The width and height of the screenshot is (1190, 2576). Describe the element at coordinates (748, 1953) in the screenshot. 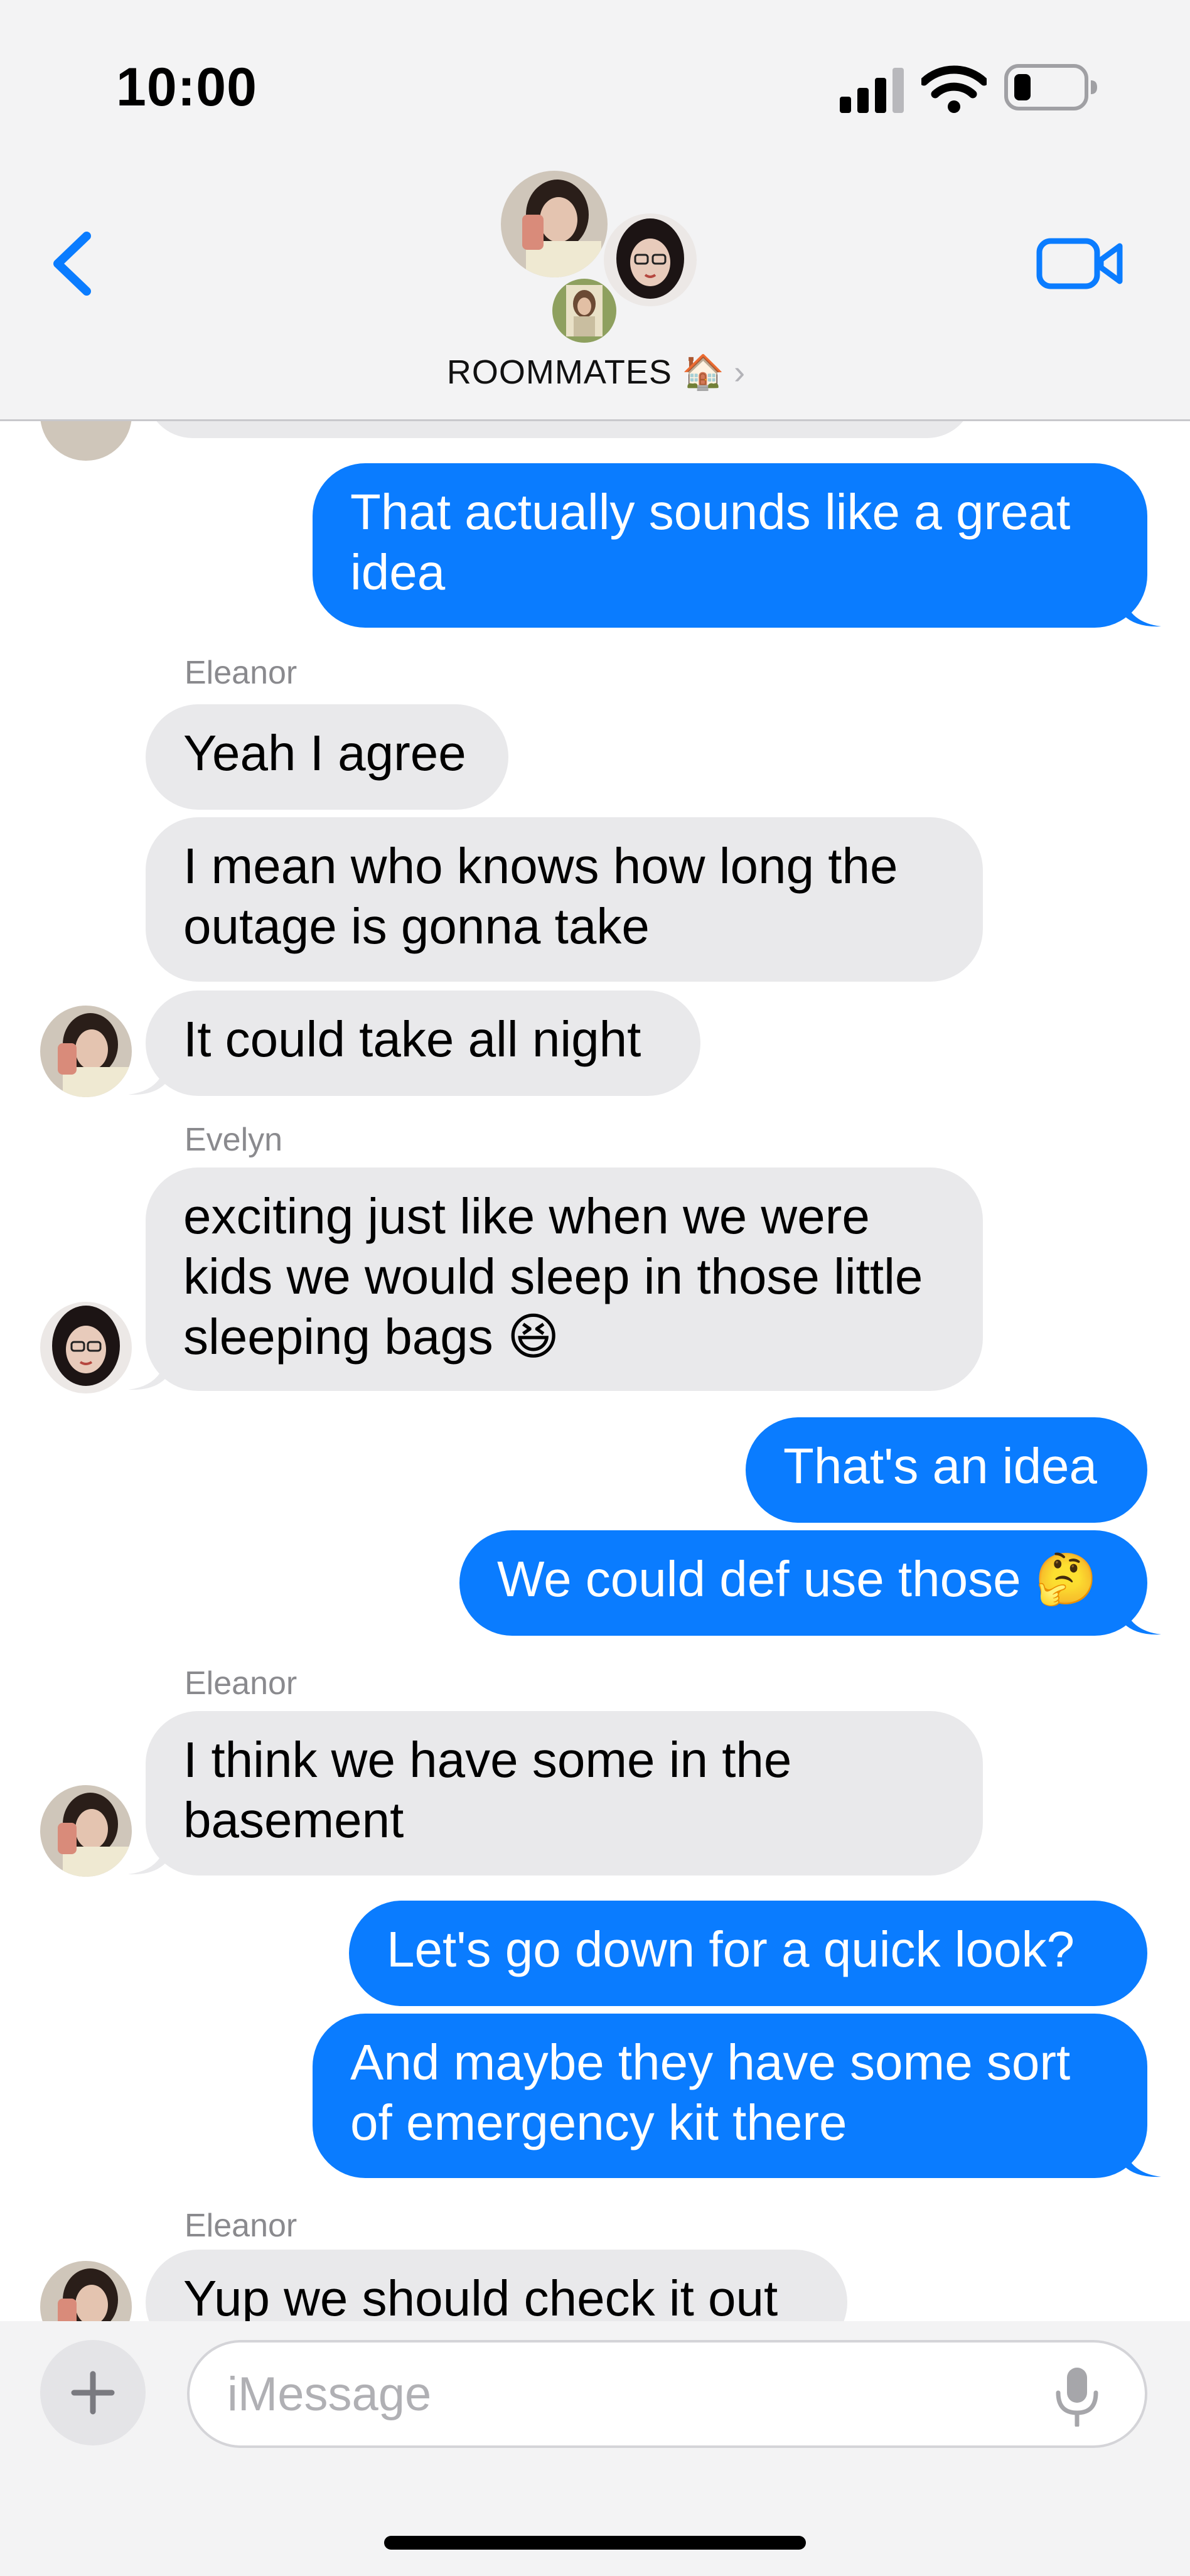

I see `message-bubble-outgoing: Let's go down for a quick look?` at that location.